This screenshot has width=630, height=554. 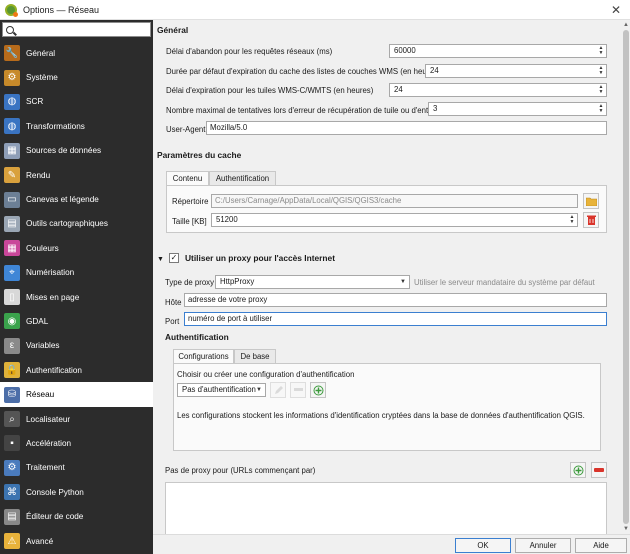 What do you see at coordinates (543, 545) in the screenshot?
I see `cancel-button: Annuler` at bounding box center [543, 545].